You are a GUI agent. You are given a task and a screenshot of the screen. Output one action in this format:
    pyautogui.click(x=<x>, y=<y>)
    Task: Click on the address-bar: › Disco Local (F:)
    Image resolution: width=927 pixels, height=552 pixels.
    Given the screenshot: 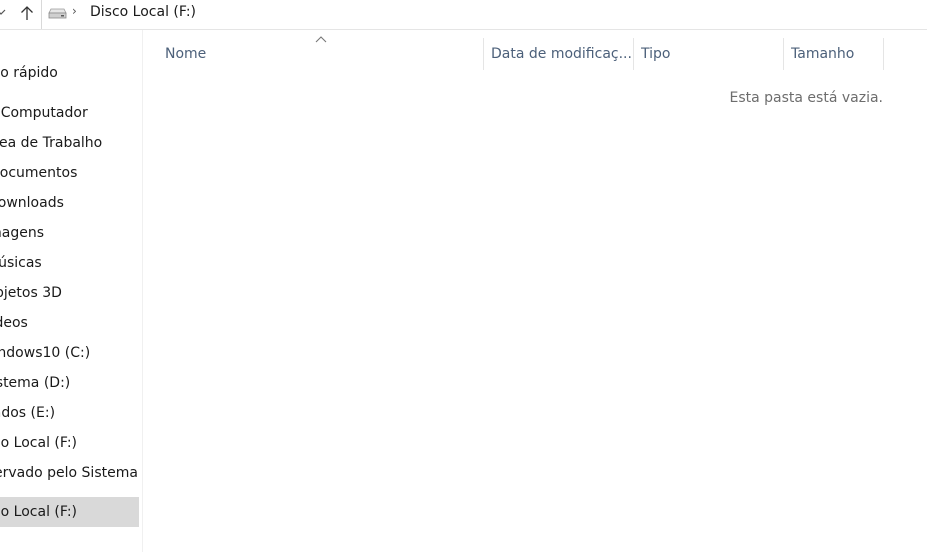 What is the action you would take?
    pyautogui.click(x=463, y=15)
    